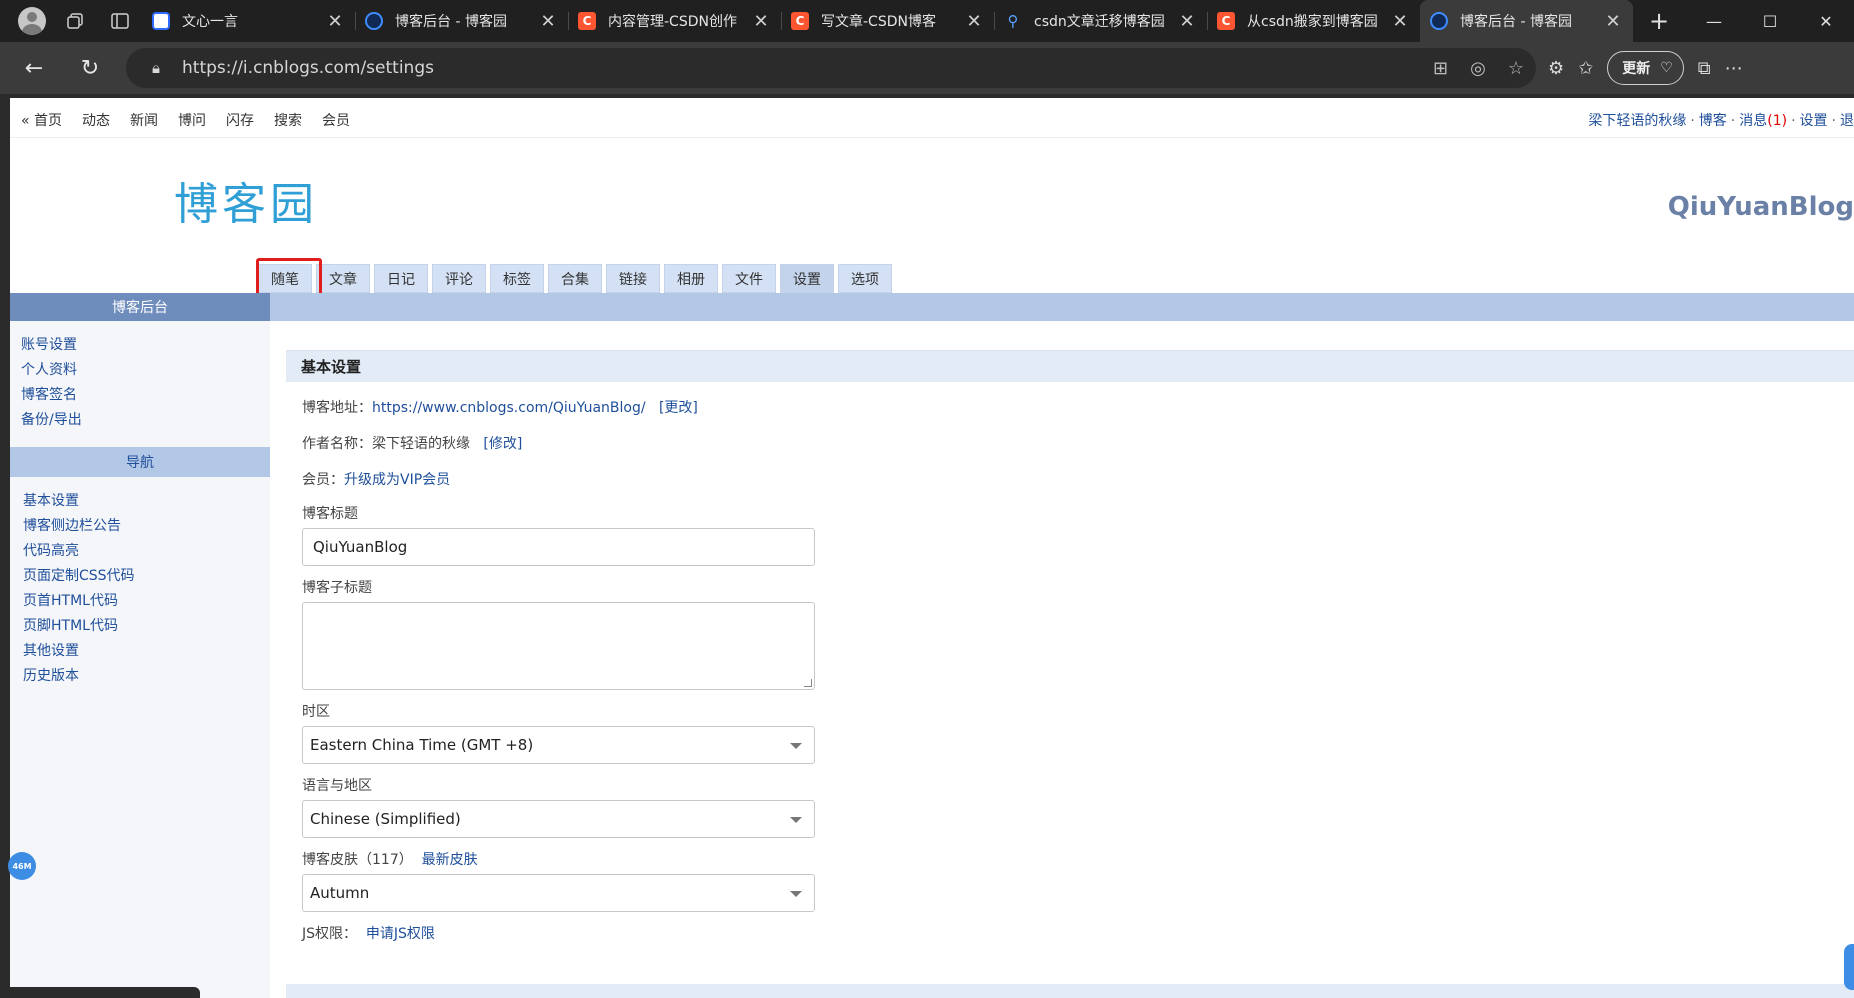 The width and height of the screenshot is (1854, 998). I want to click on side-panel-tab, so click(1849, 967).